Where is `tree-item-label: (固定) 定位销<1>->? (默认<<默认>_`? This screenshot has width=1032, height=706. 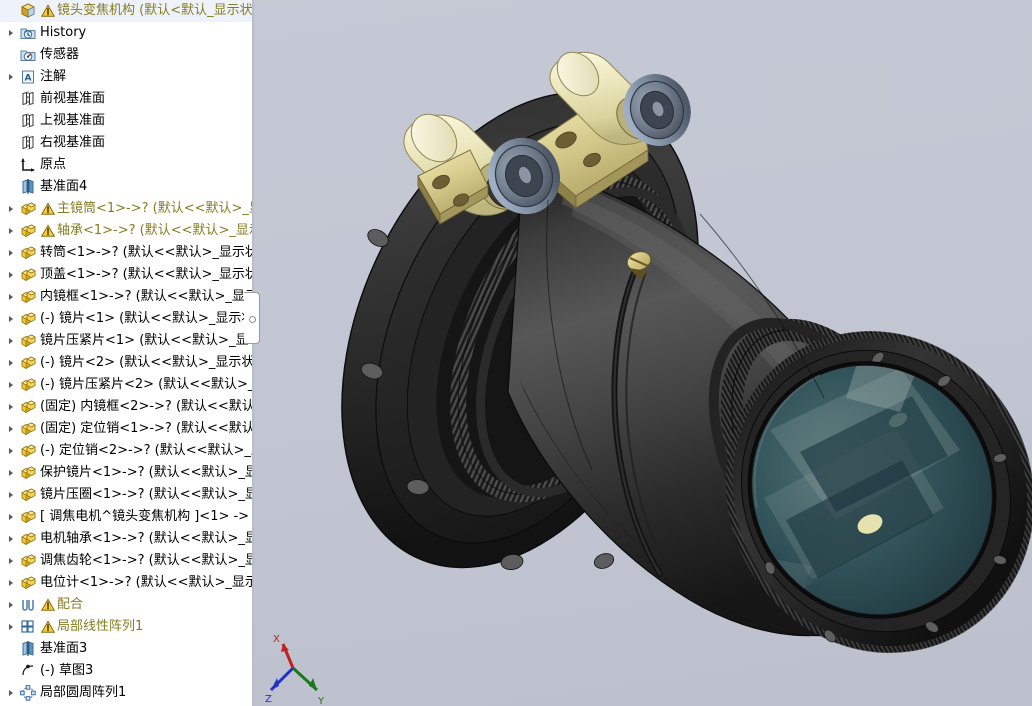
tree-item-label: (固定) 定位销<1>->? (默认<<默认>_ is located at coordinates (146, 428).